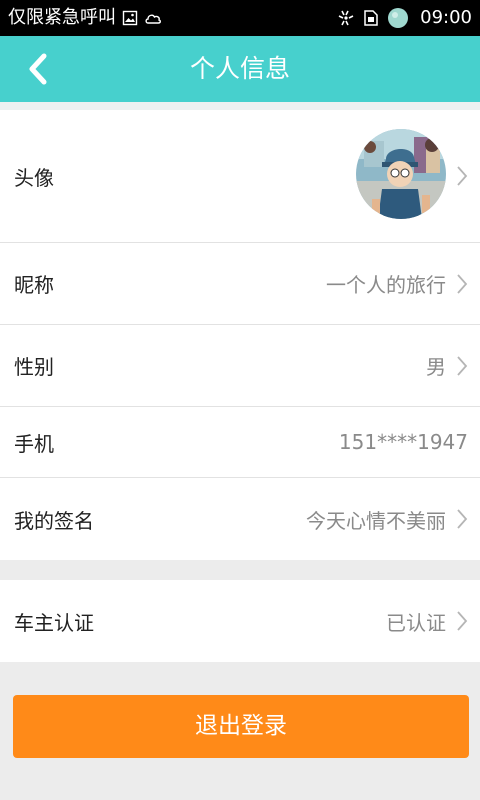 The width and height of the screenshot is (480, 800). I want to click on signature-value: 今天心情不美丽, so click(376, 520).